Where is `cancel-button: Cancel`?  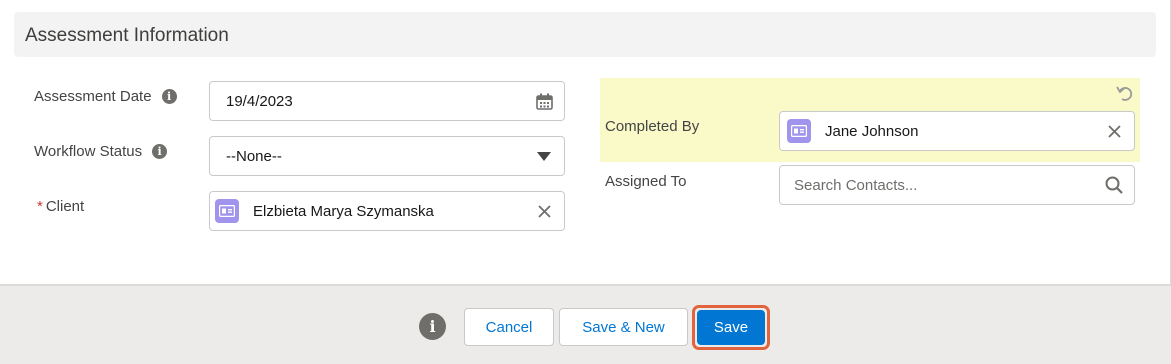
cancel-button: Cancel is located at coordinates (509, 327).